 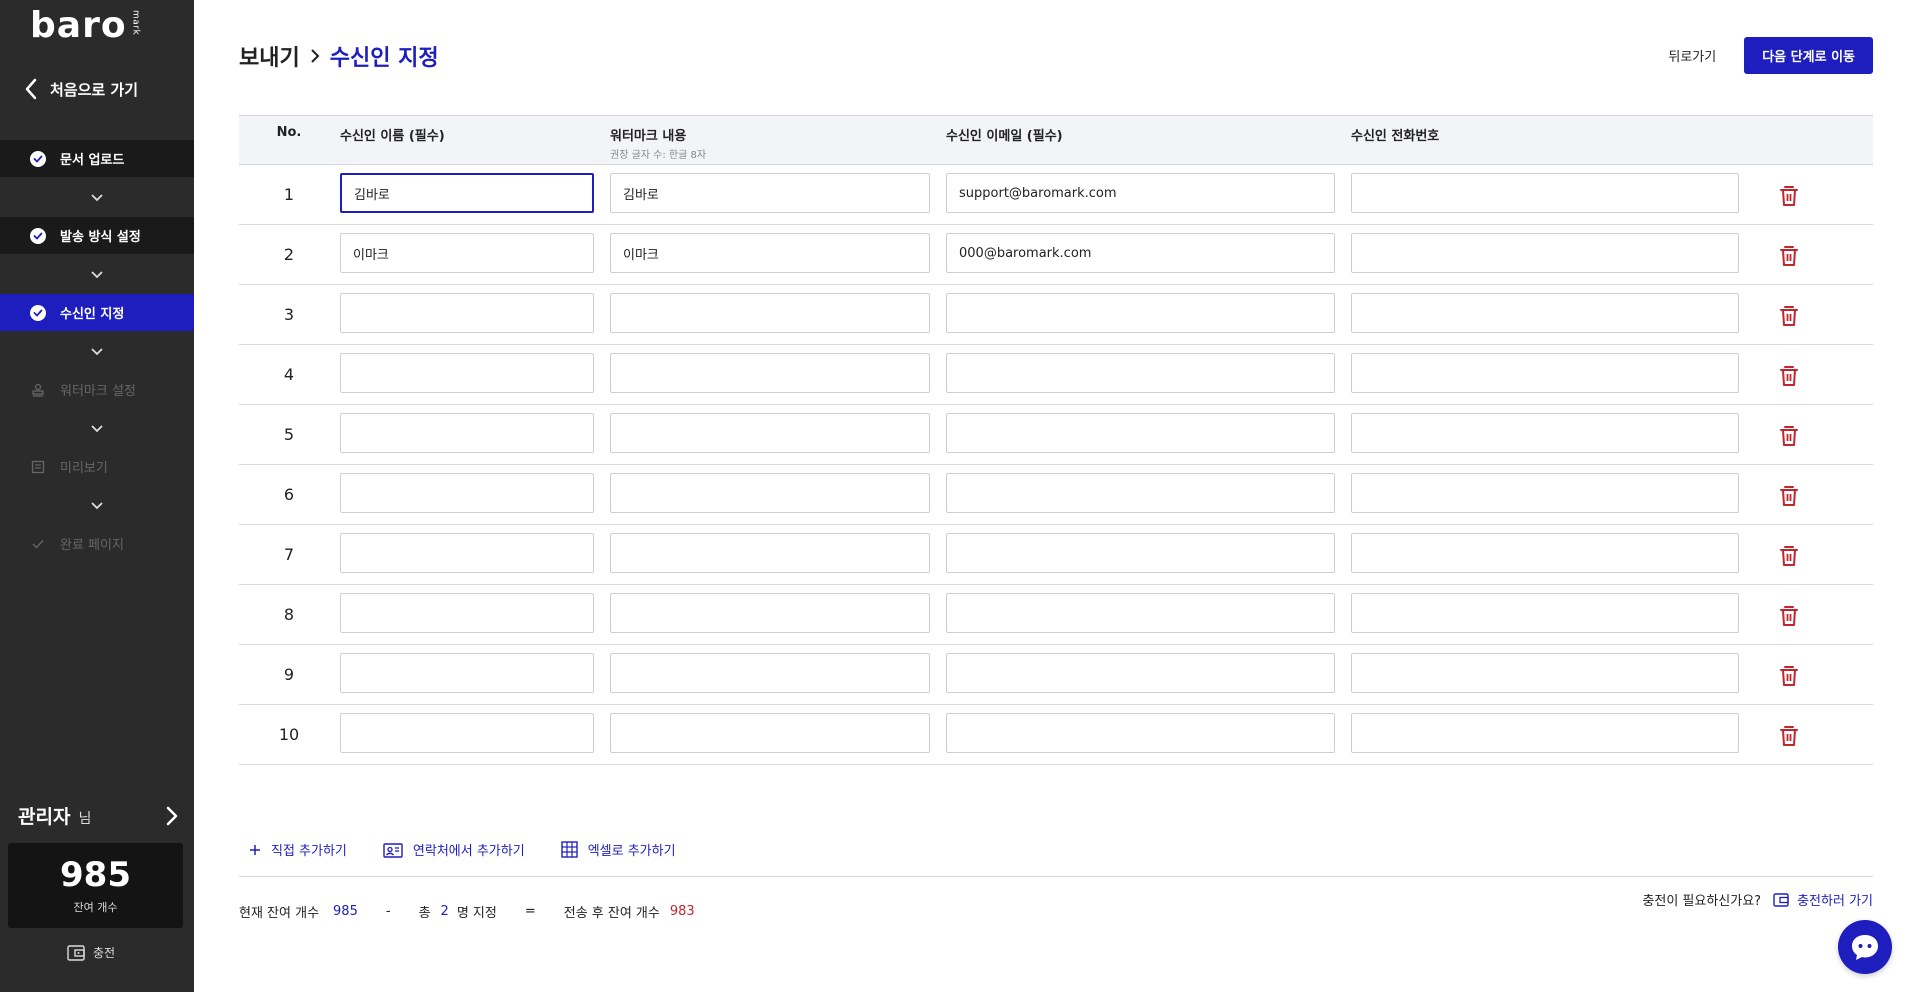 I want to click on admin-suffix: 님, so click(x=85, y=819).